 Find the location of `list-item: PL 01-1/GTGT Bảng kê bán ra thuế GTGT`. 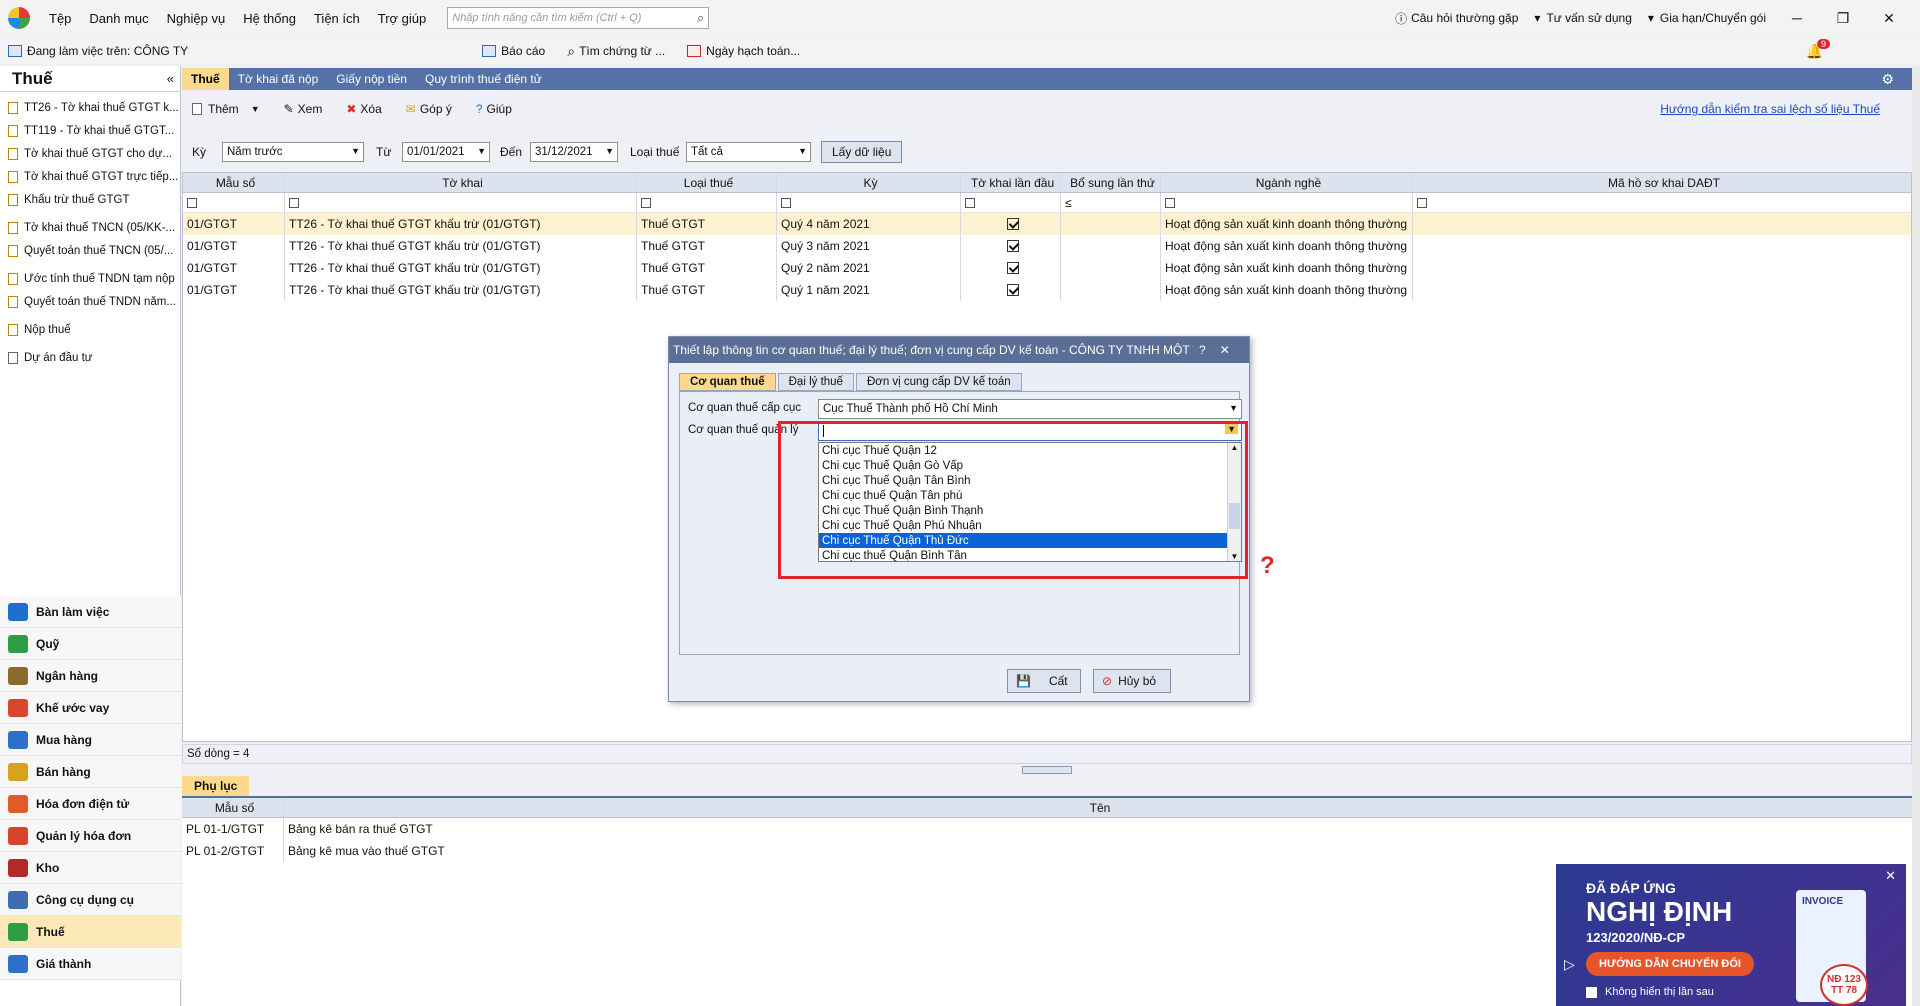

list-item: PL 01-1/GTGT Bảng kê bán ra thuế GTGT is located at coordinates (1047, 829).